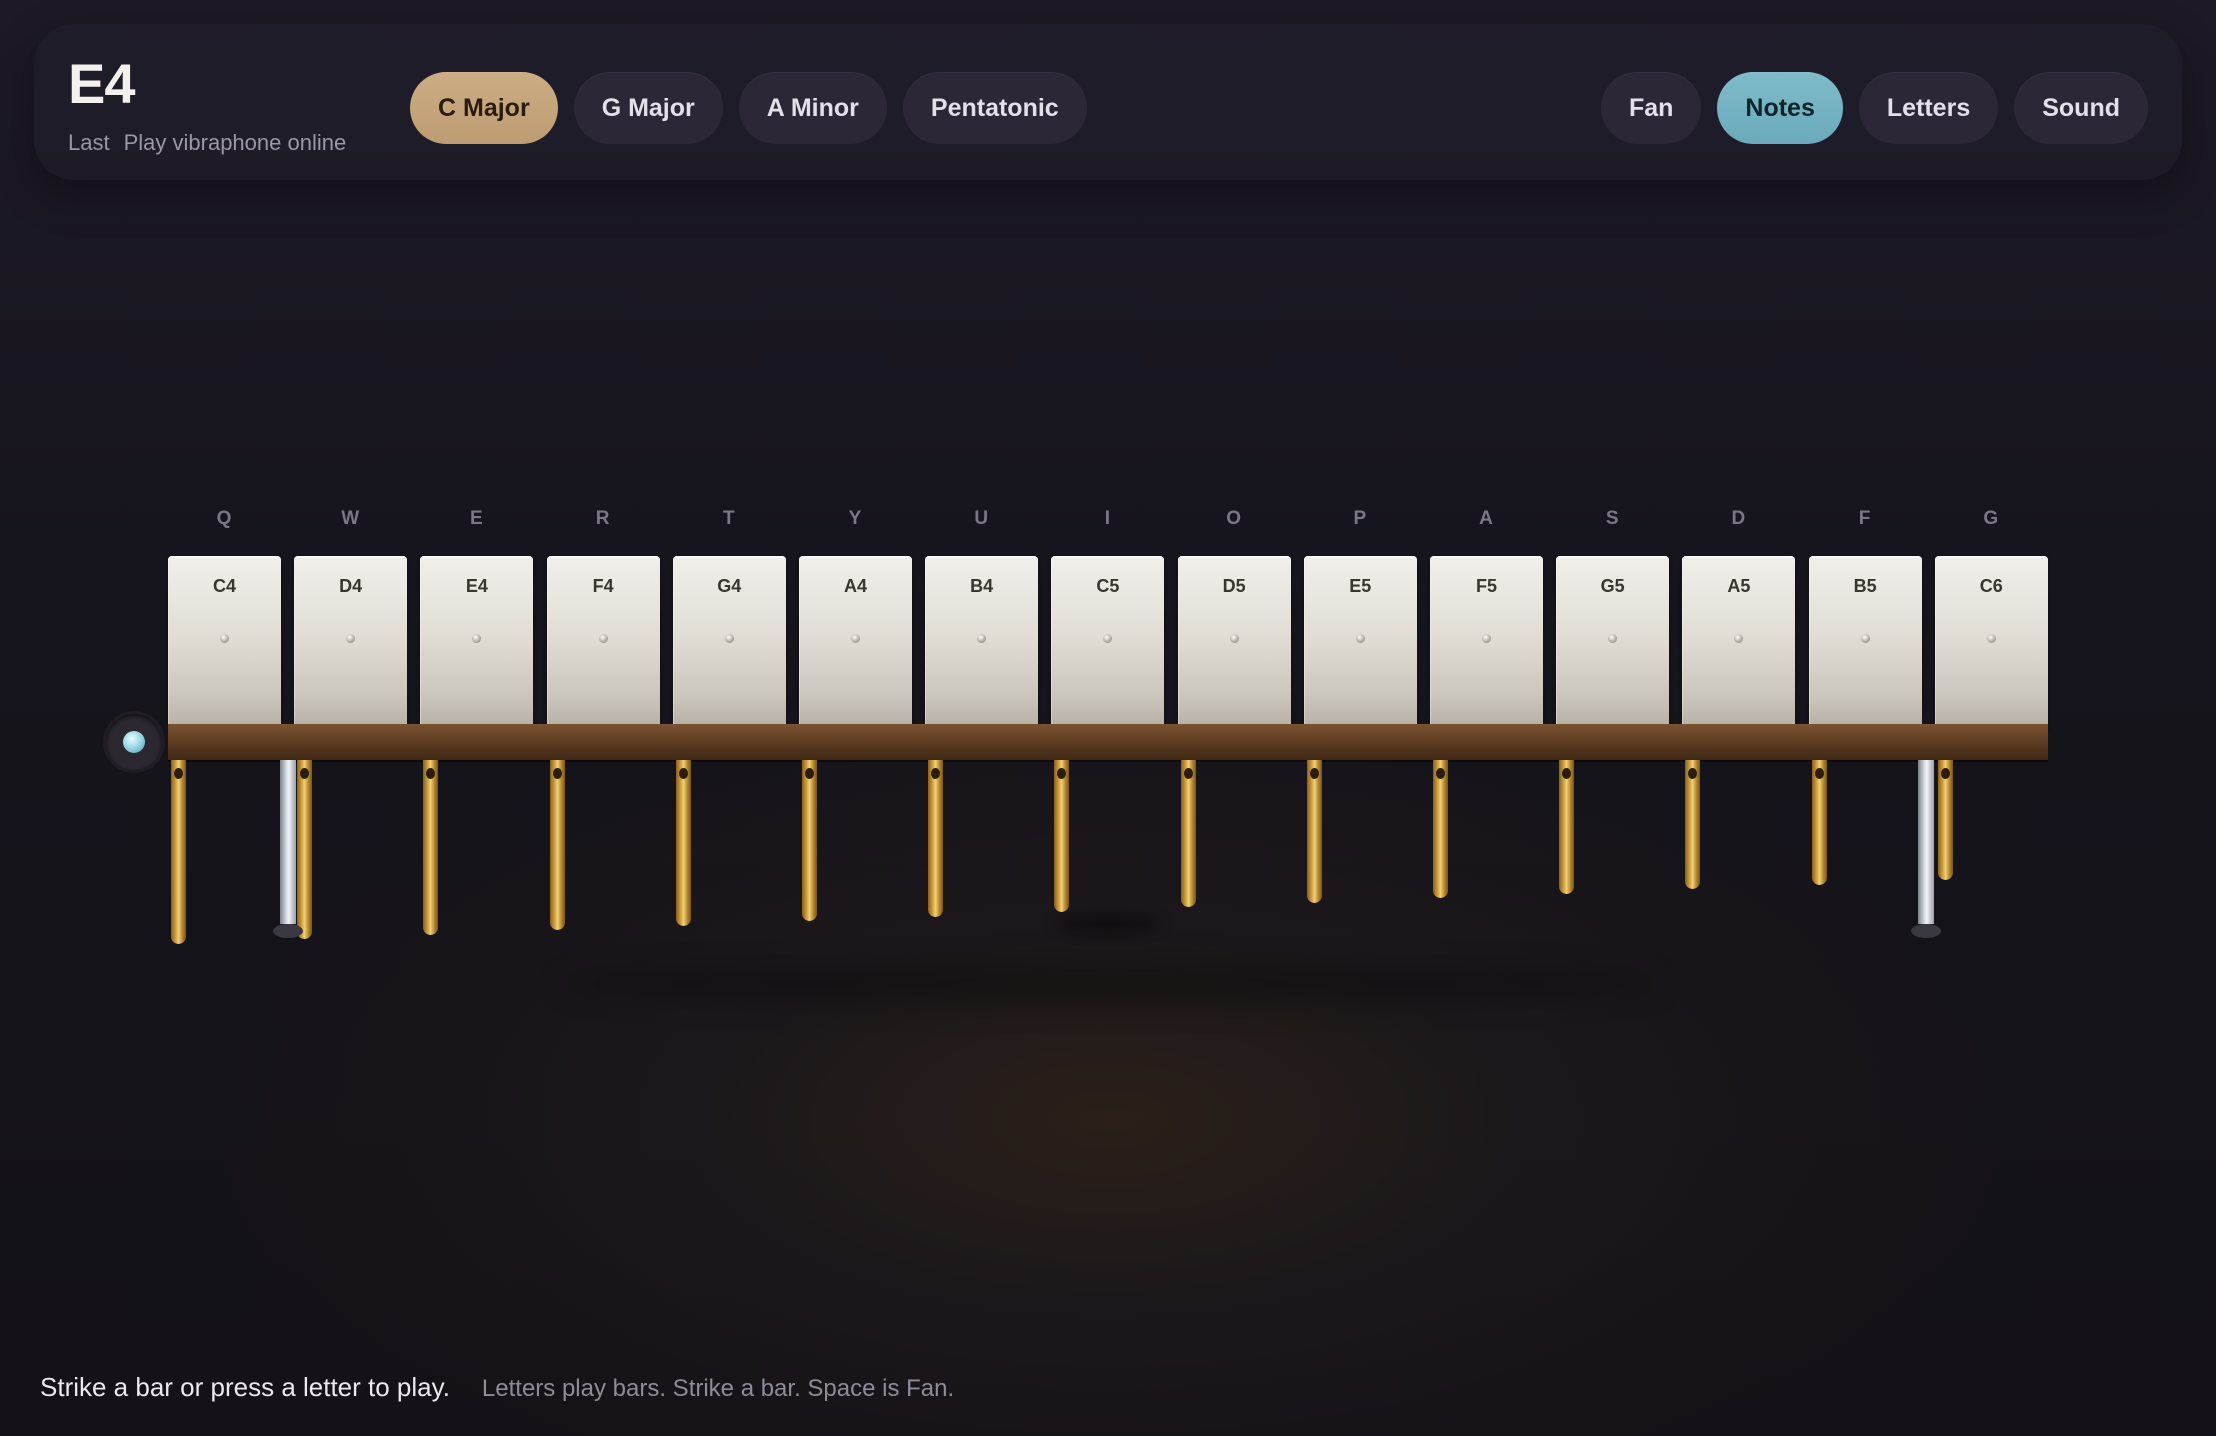  Describe the element at coordinates (683, 843) in the screenshot. I see `resonator-tube-g4` at that location.